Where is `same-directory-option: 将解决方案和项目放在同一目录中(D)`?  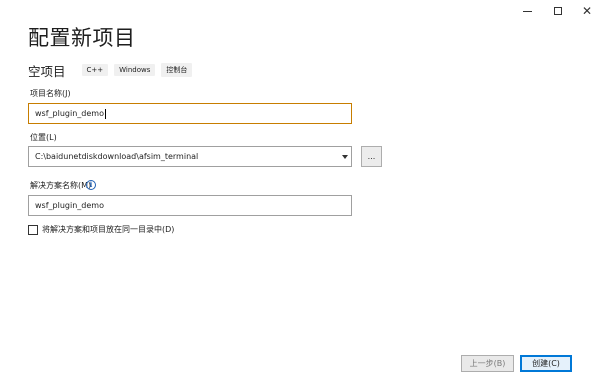 same-directory-option: 将解决方案和项目放在同一目录中(D) is located at coordinates (101, 229).